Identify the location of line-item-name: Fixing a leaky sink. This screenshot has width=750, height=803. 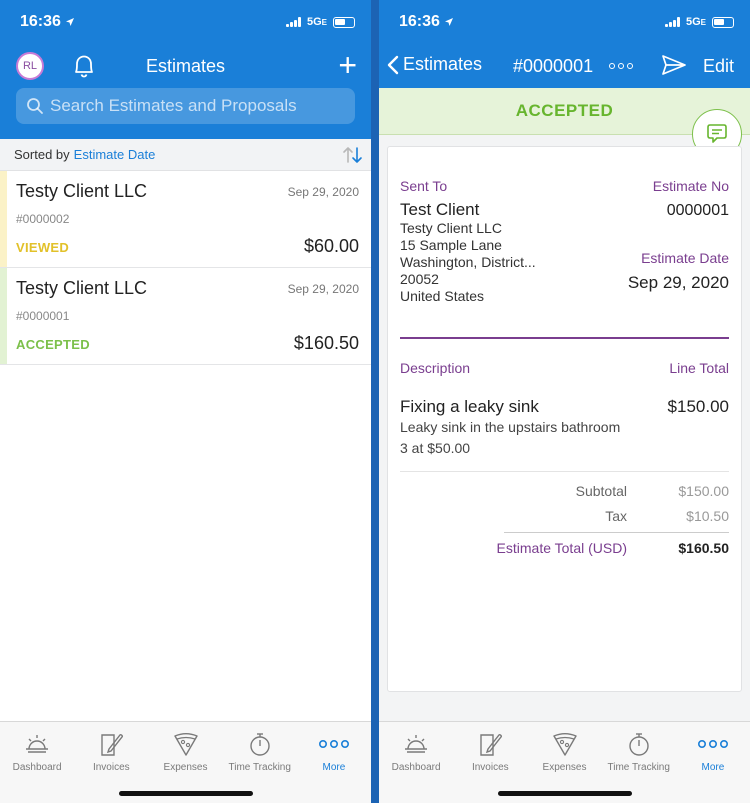
(469, 406).